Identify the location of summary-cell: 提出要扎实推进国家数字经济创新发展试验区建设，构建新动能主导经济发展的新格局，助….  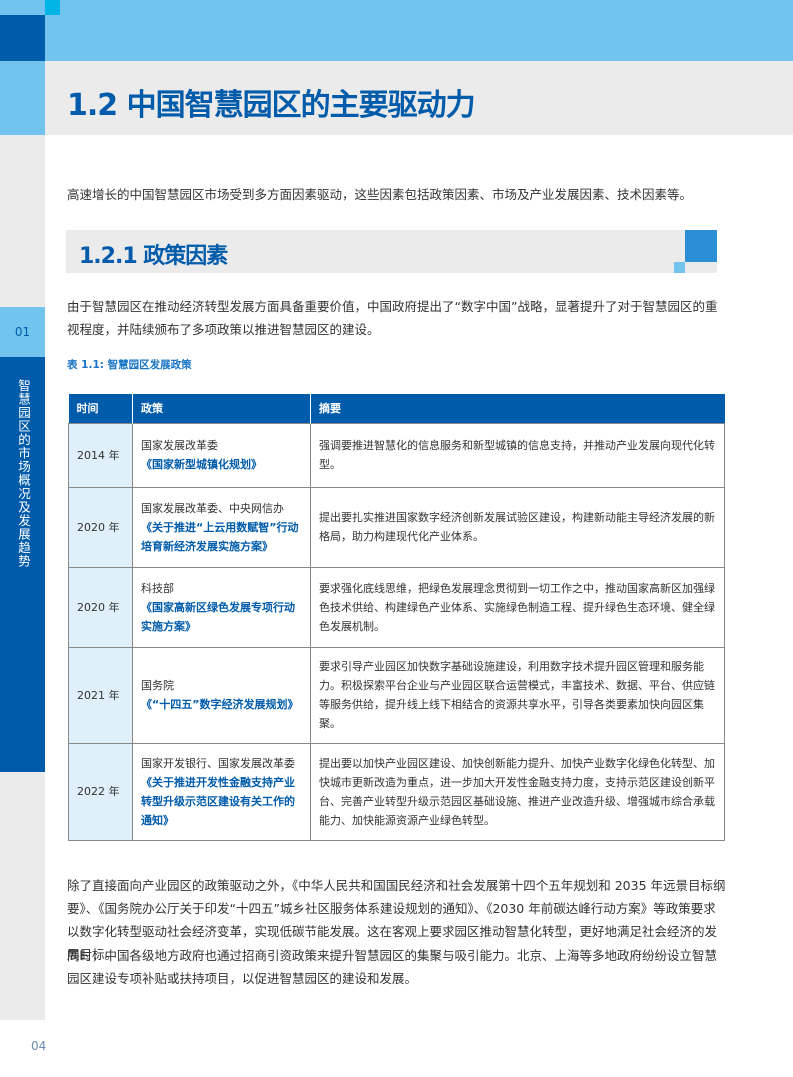
(517, 527).